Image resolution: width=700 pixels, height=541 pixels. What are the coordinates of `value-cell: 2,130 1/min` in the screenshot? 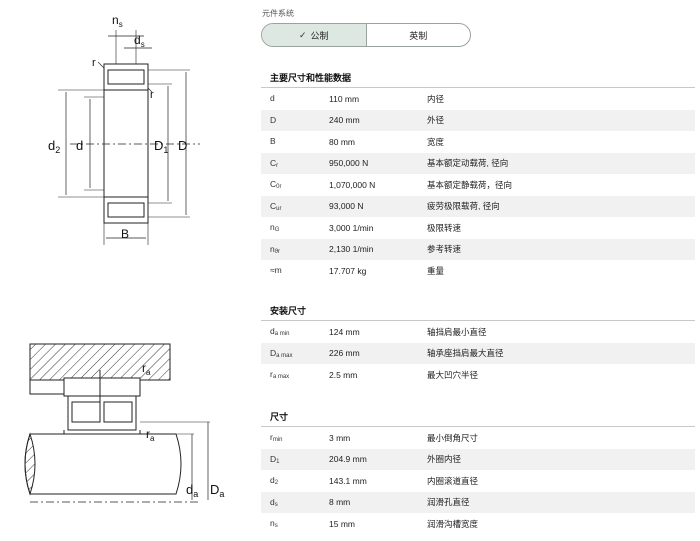 It's located at (351, 249).